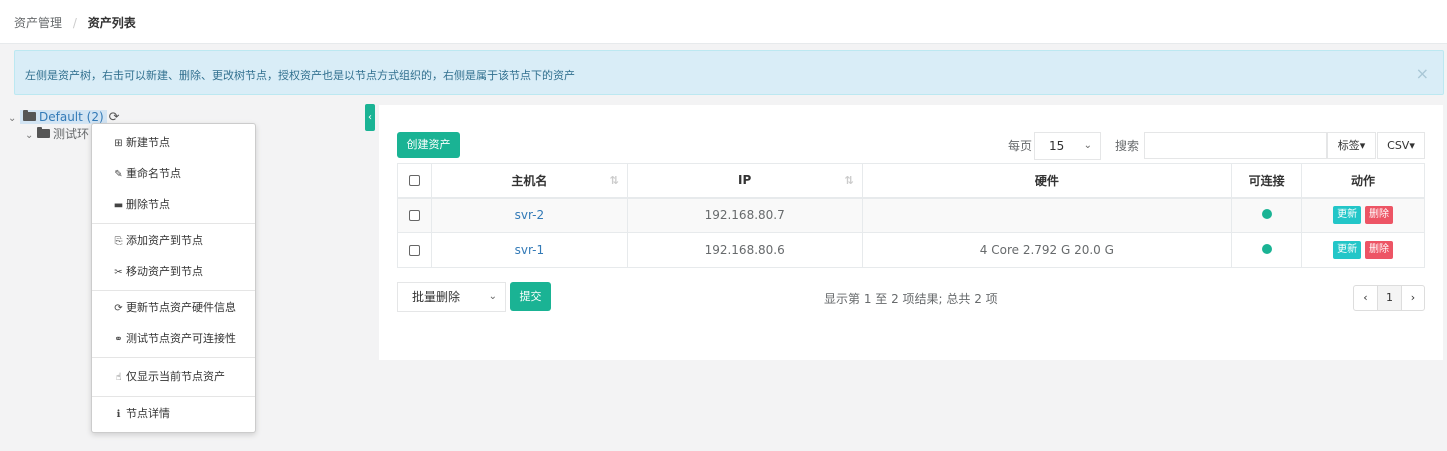 This screenshot has height=451, width=1447. I want to click on col-ip: IP ⇅, so click(744, 181).